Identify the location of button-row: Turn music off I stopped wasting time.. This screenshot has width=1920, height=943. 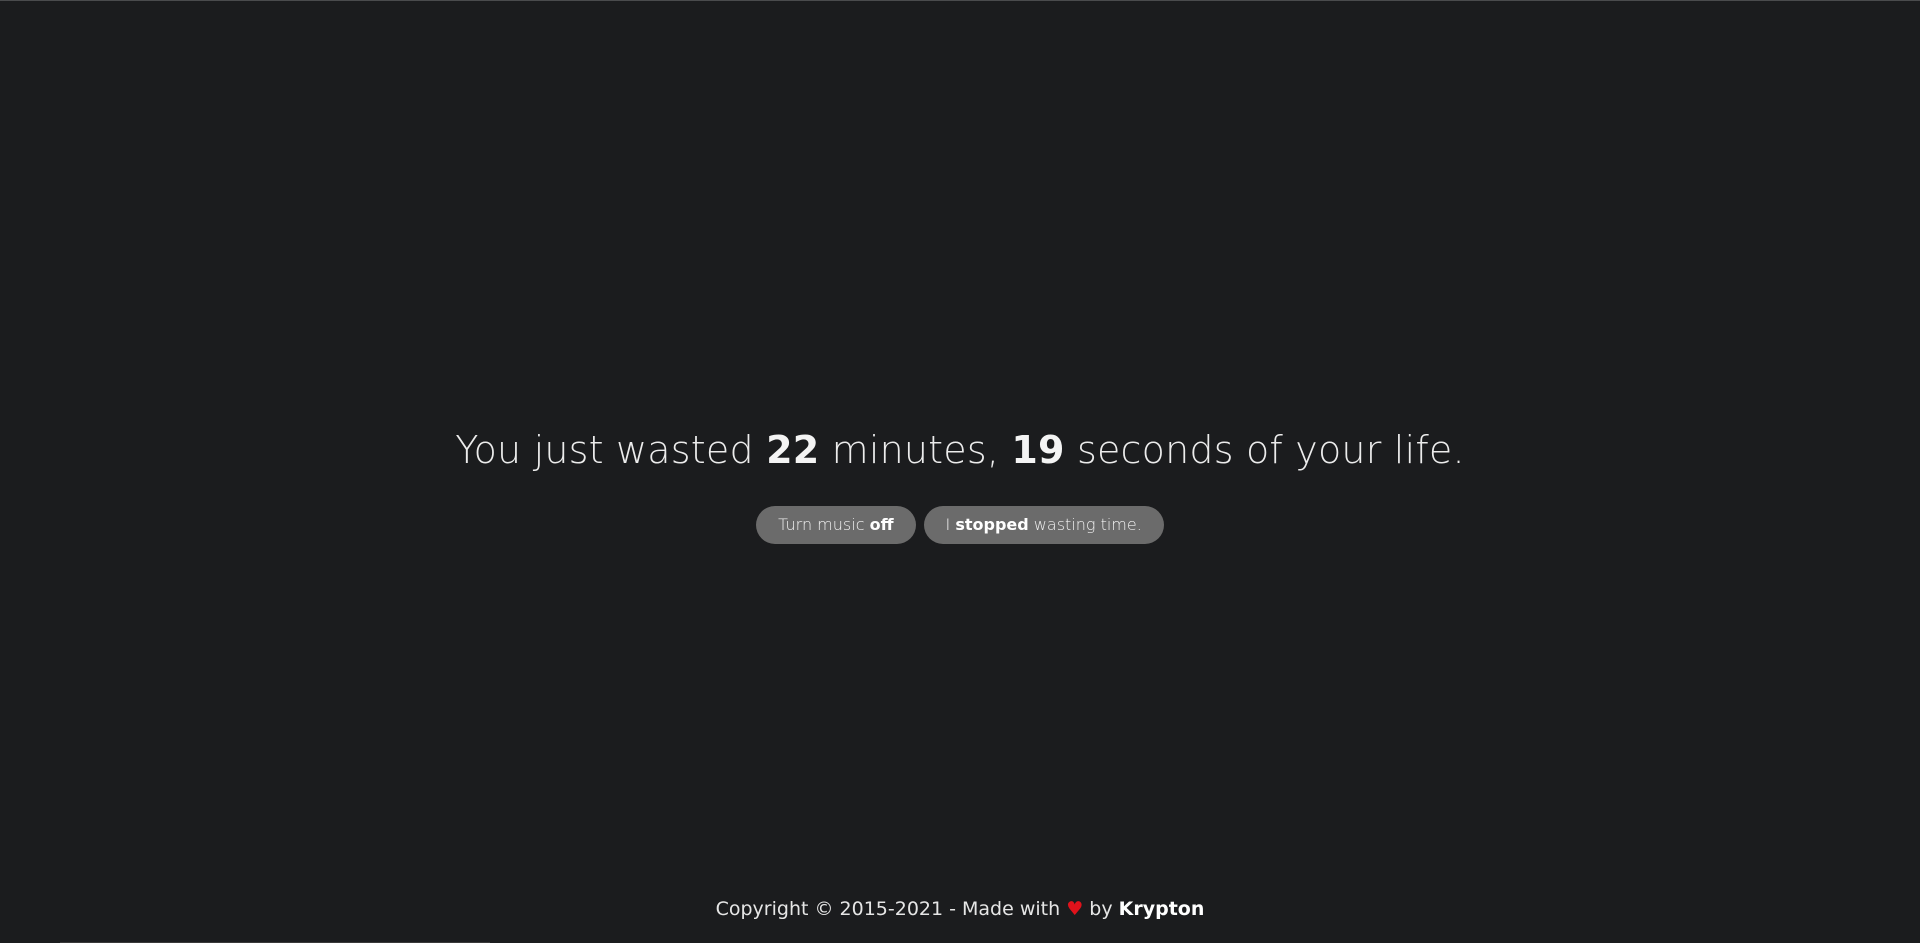
(960, 525).